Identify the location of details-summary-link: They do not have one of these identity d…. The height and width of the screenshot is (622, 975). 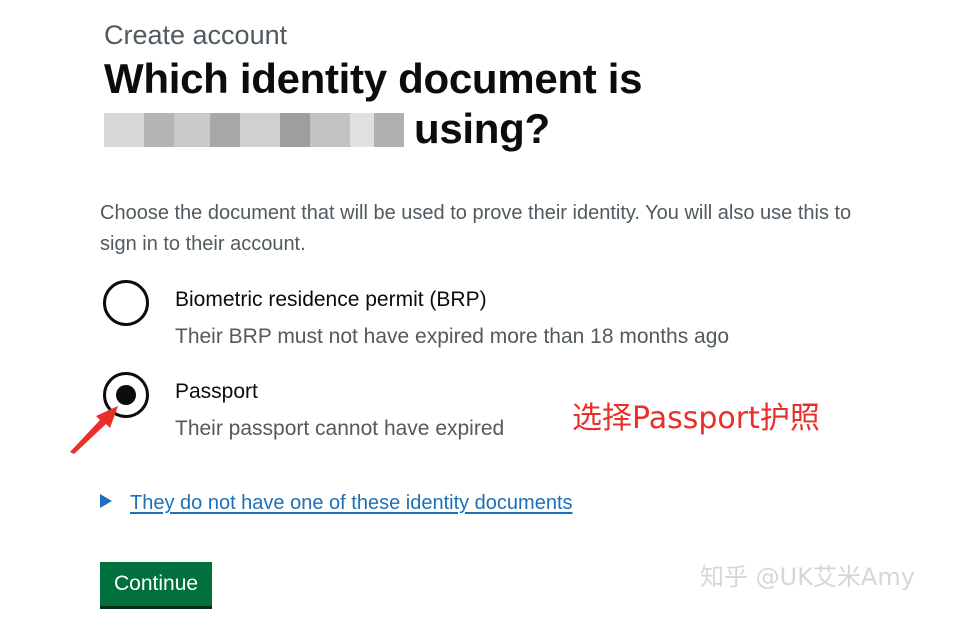
(351, 503).